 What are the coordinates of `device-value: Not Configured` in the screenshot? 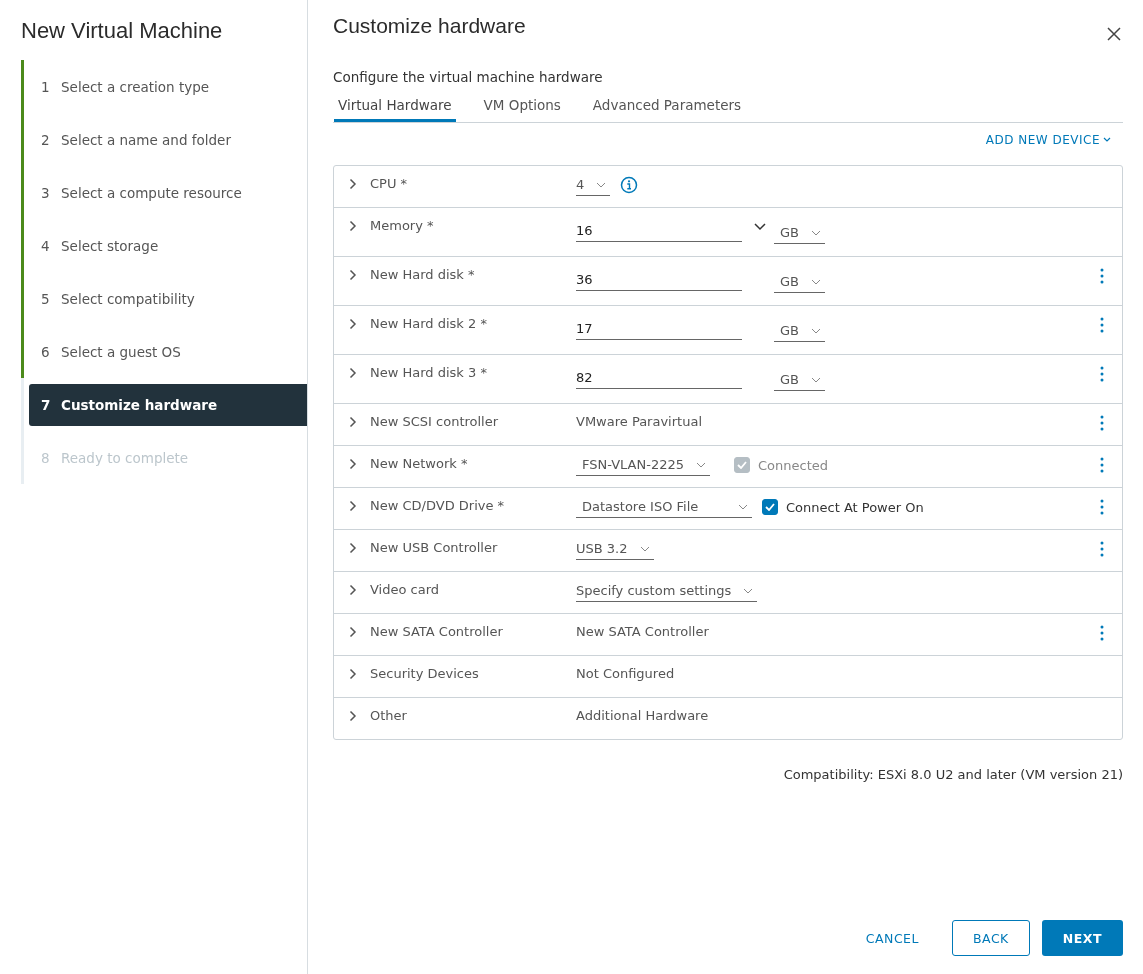 It's located at (625, 673).